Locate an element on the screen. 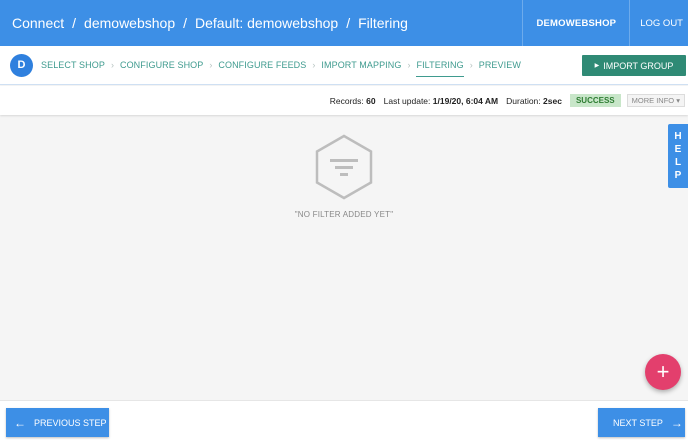 The height and width of the screenshot is (440, 688). breadcrumb-current: Filtering is located at coordinates (383, 23).